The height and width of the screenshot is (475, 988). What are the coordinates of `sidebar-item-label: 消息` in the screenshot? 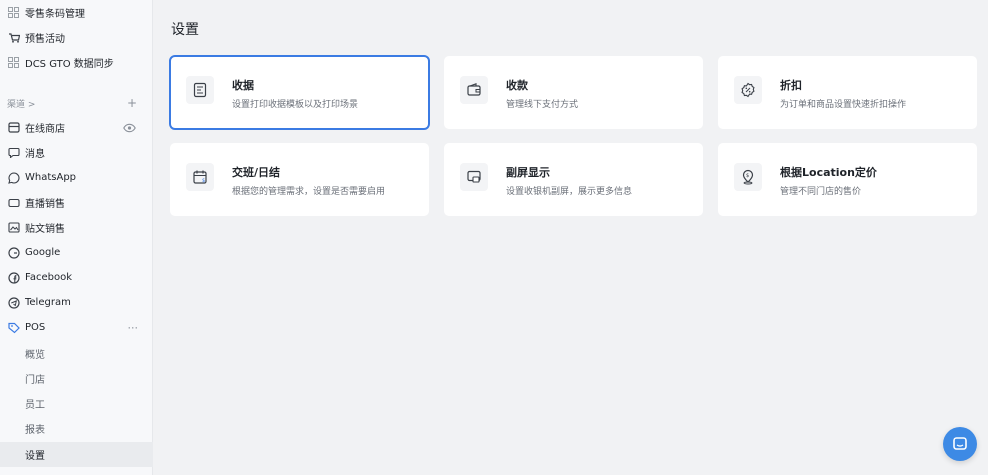 It's located at (35, 154).